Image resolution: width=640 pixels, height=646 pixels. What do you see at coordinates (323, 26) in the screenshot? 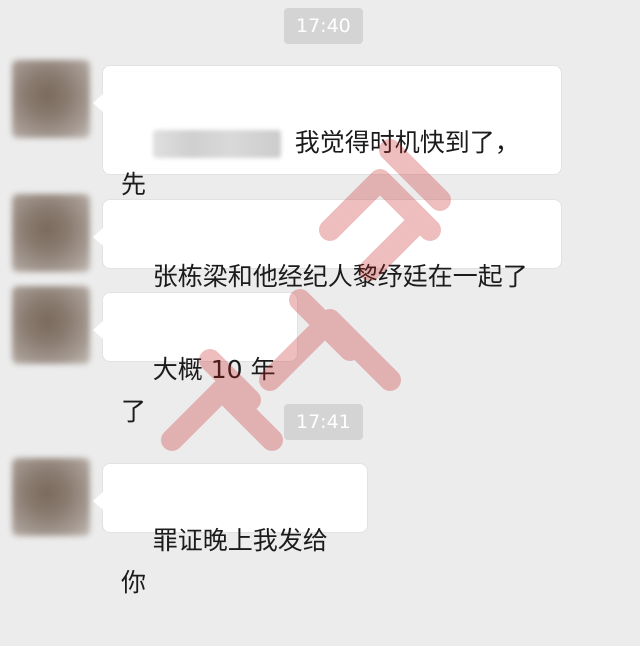
I see `timestamp: 17:40` at bounding box center [323, 26].